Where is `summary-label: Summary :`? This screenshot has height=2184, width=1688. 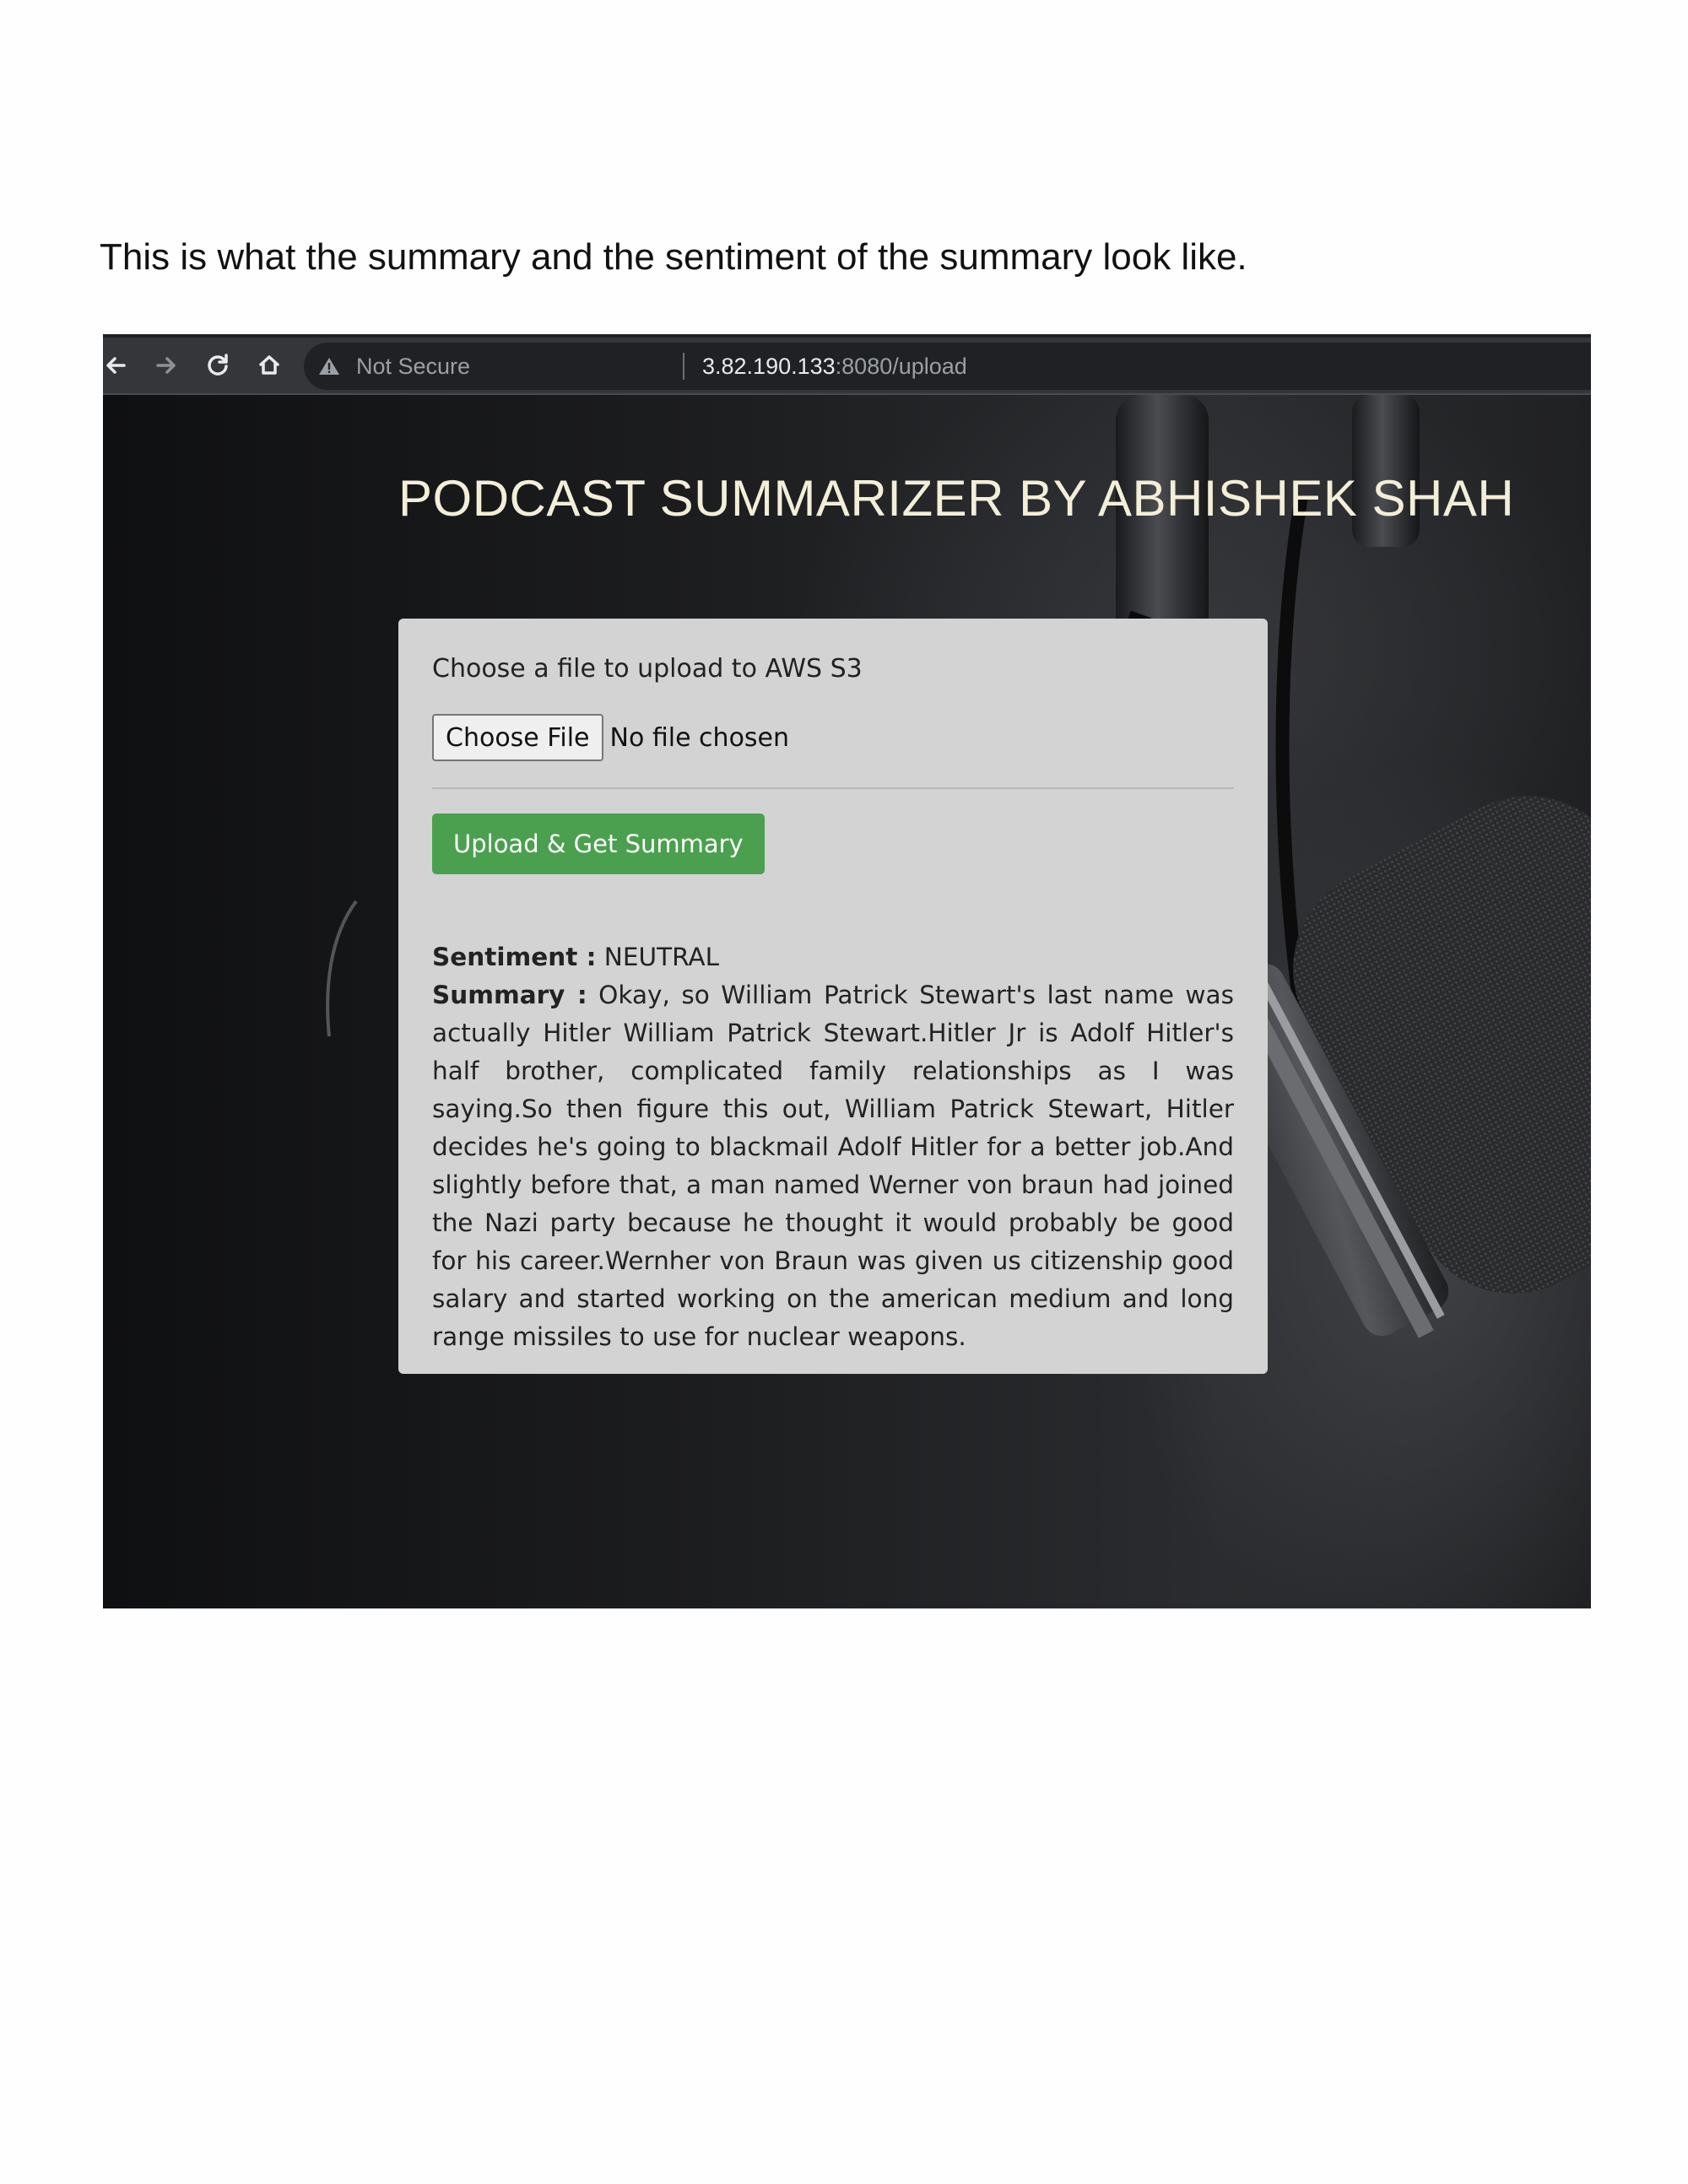
summary-label: Summary : is located at coordinates (509, 995).